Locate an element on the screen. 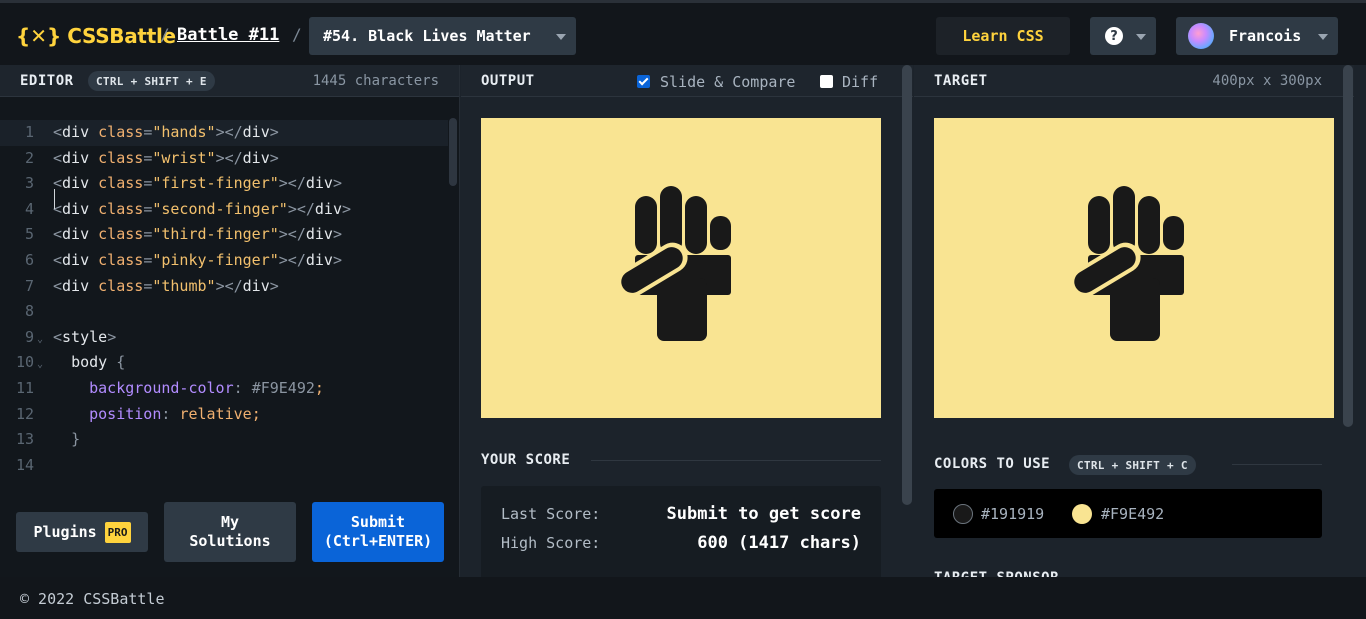 This screenshot has width=1366, height=619. code-line: 6 <div class="pinky-finger"></div> is located at coordinates (224, 261).